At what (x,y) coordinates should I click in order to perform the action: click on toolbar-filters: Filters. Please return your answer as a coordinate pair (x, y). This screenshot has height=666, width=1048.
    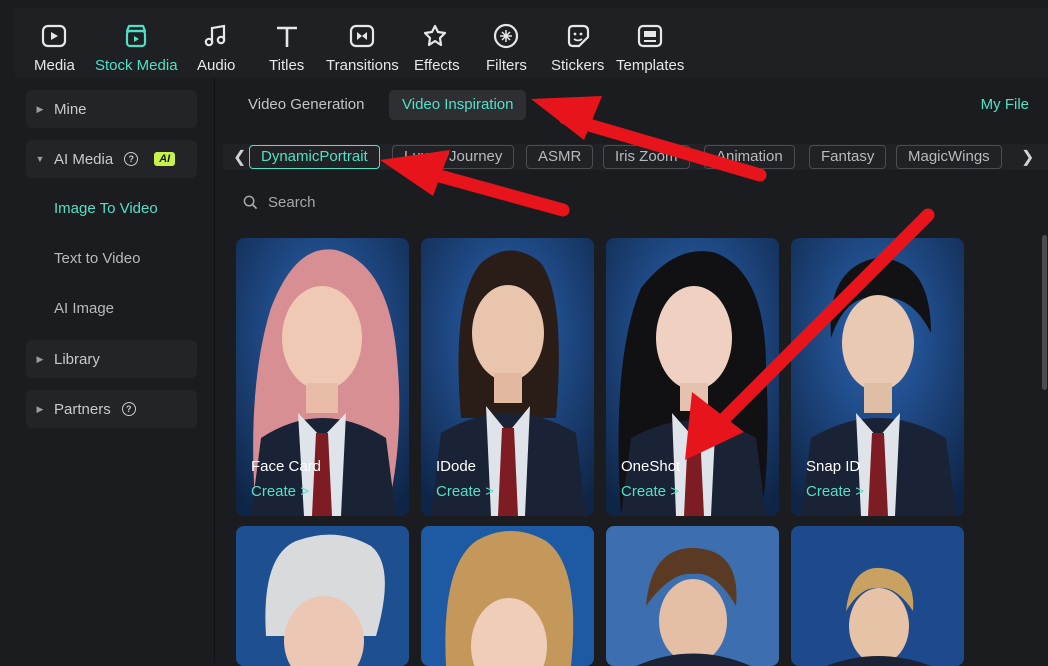
    Looking at the image, I should click on (506, 43).